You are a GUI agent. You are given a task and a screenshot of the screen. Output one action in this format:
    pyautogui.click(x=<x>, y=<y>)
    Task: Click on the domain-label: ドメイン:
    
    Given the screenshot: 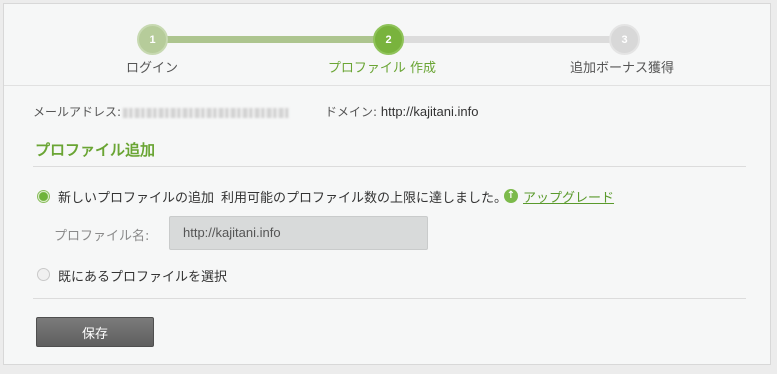 What is the action you would take?
    pyautogui.click(x=351, y=112)
    